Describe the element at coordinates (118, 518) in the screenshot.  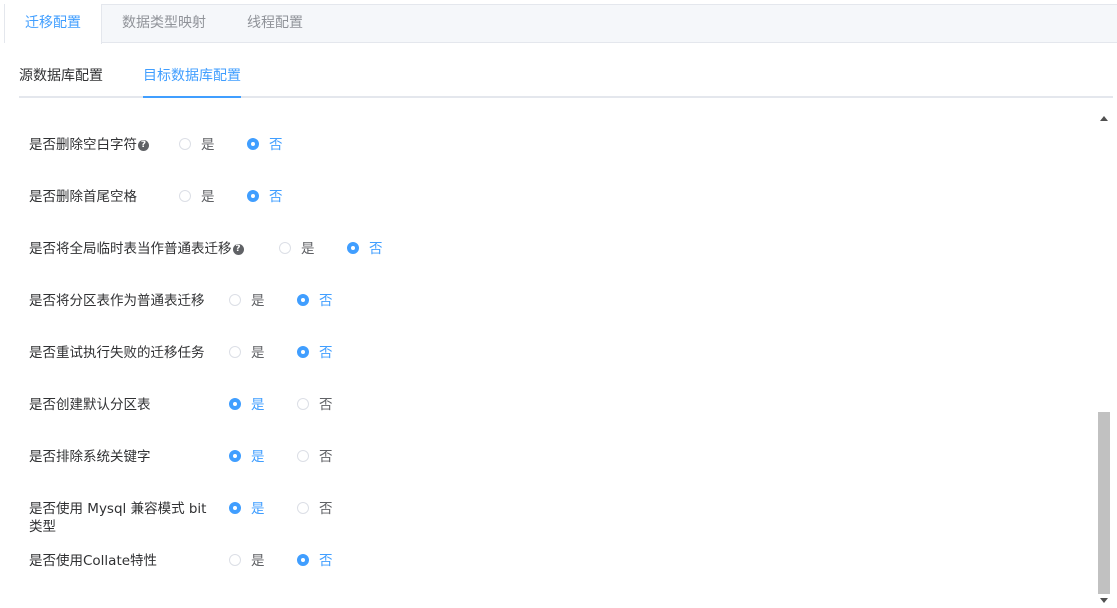
I see `setting-label: 是否使用 Mysql 兼容模式 bit 类型` at that location.